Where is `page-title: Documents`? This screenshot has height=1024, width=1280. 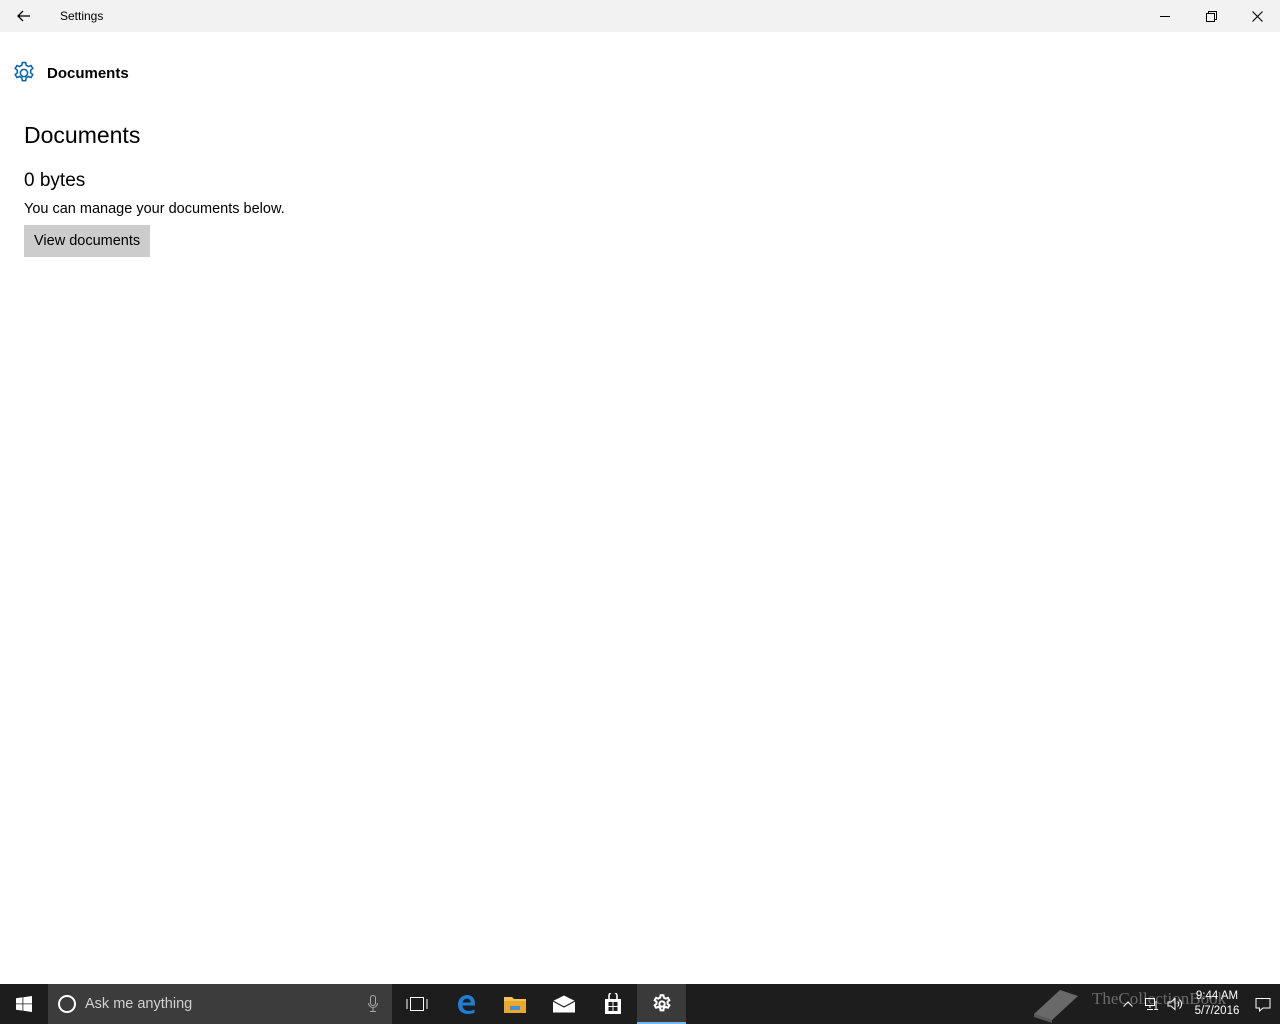 page-title: Documents is located at coordinates (82, 135).